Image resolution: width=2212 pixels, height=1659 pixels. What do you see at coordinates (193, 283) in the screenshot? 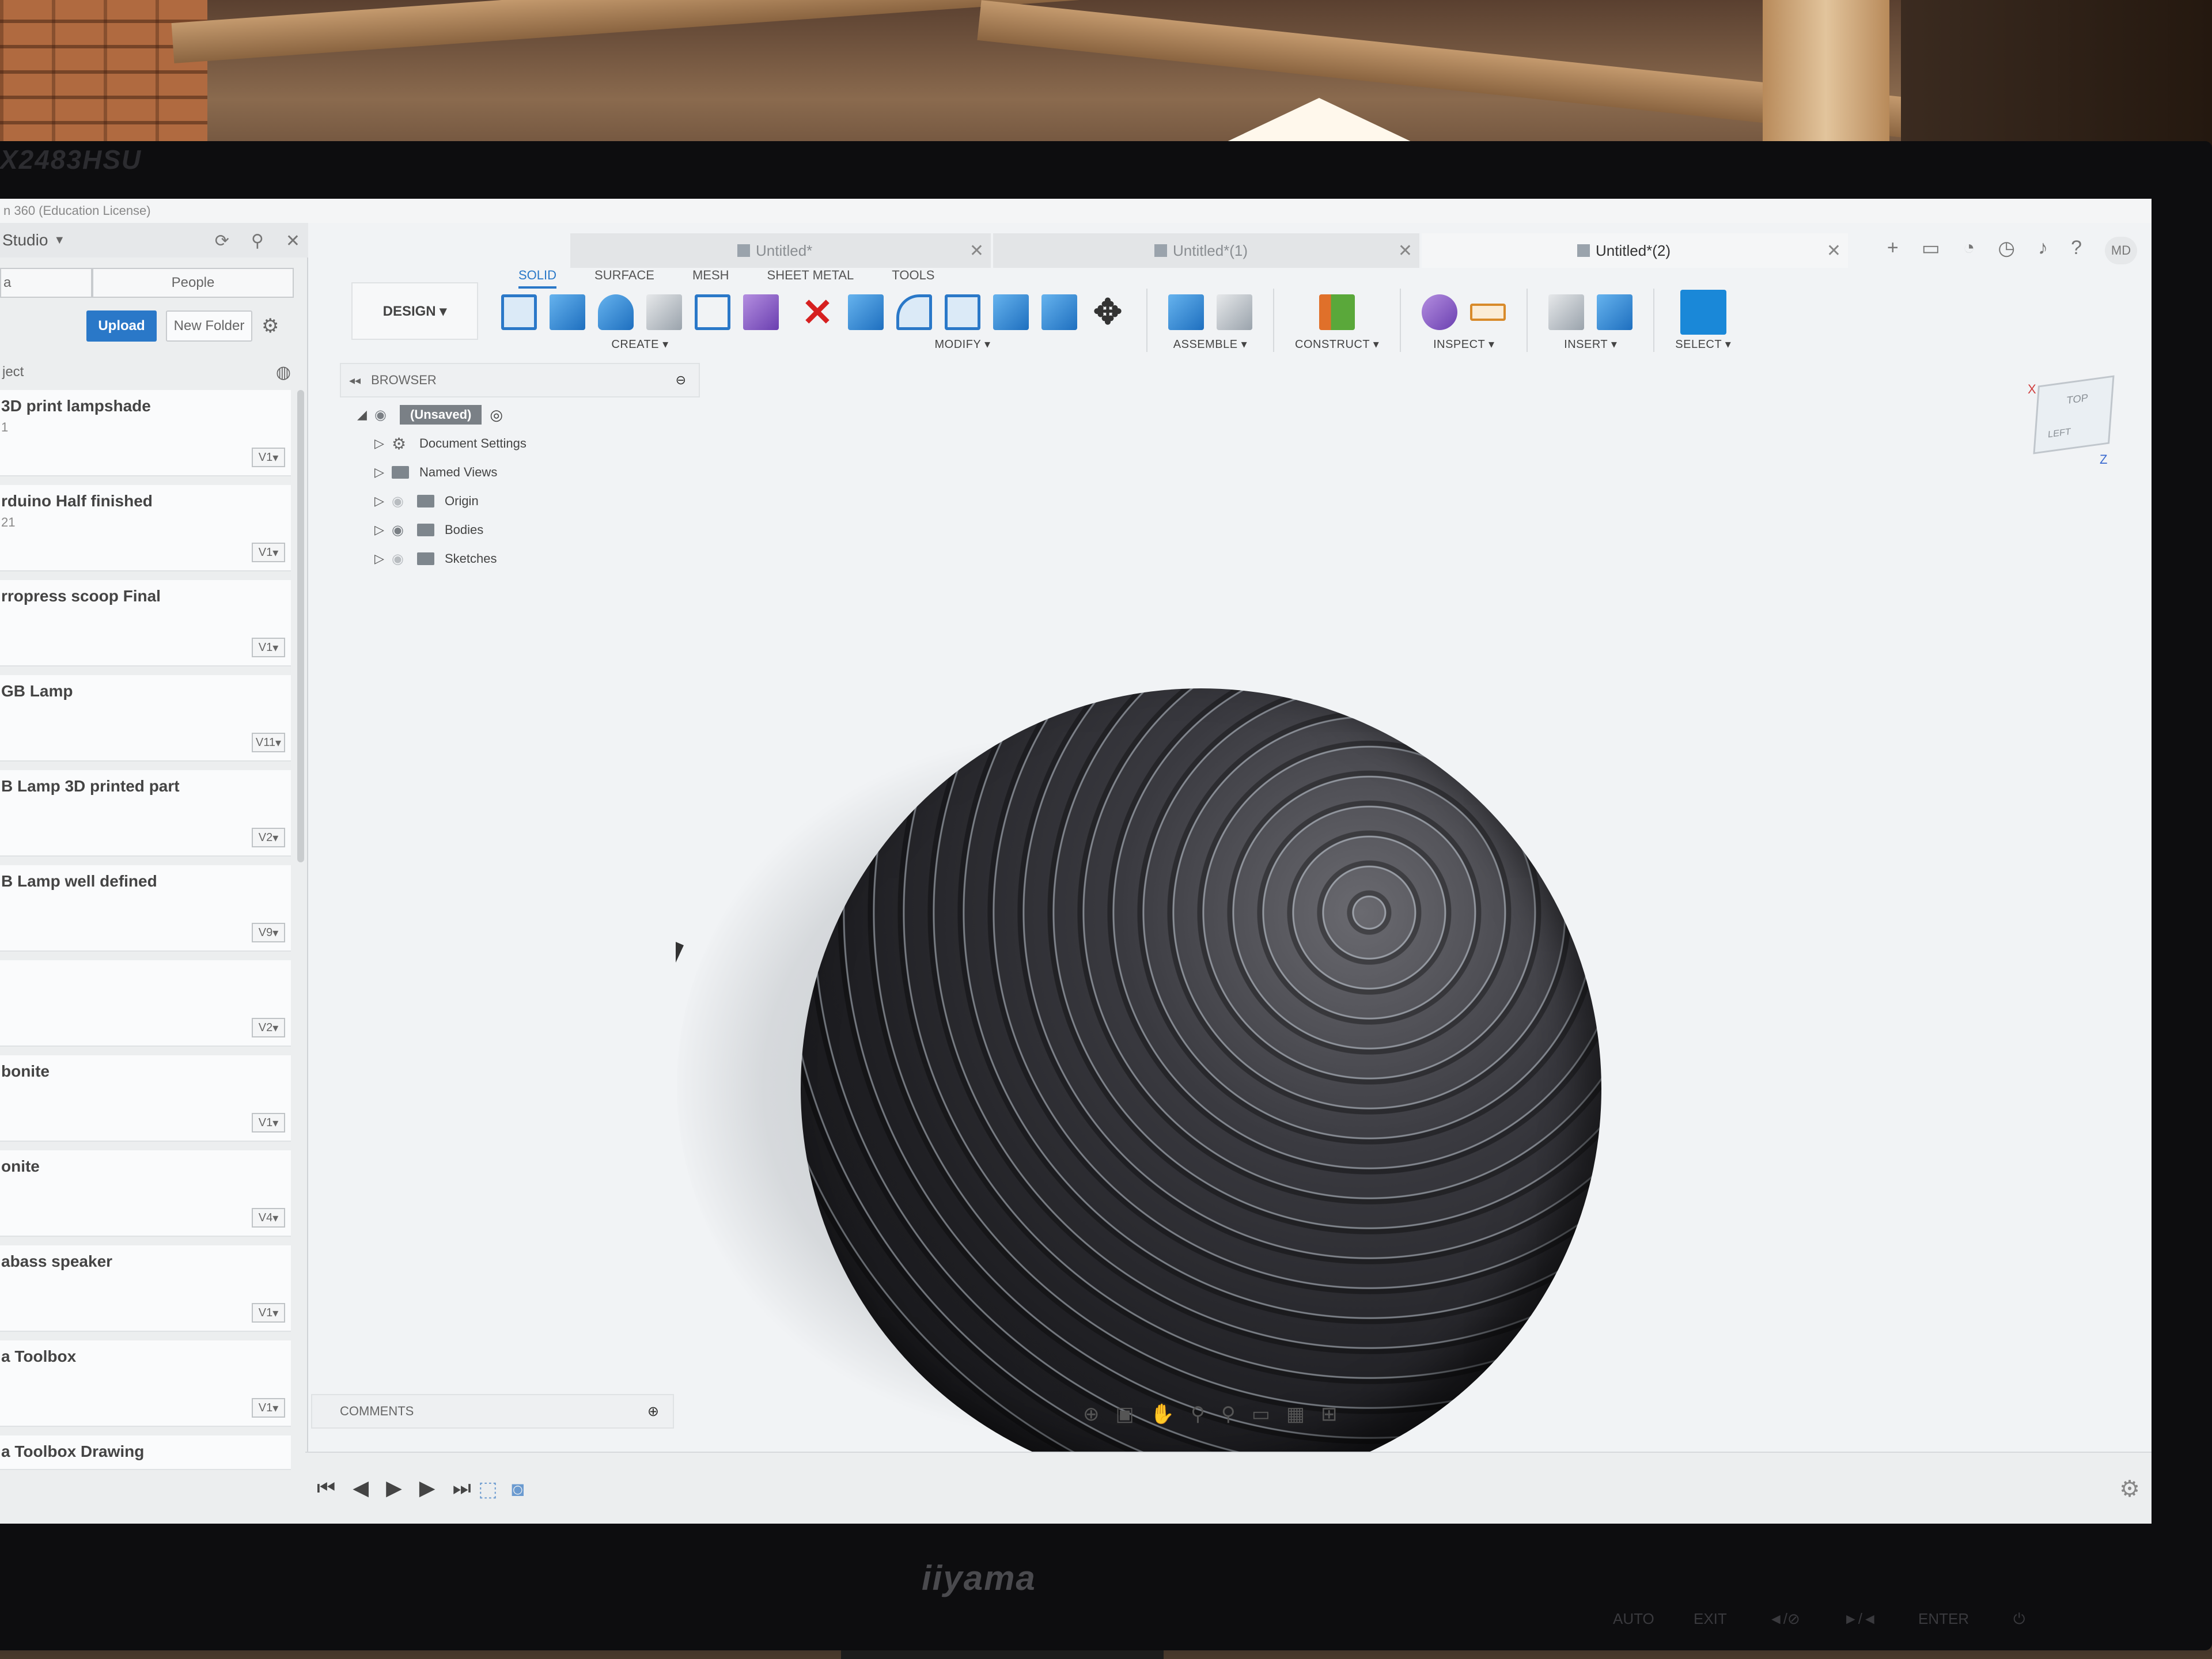
I see `tab-people: People` at bounding box center [193, 283].